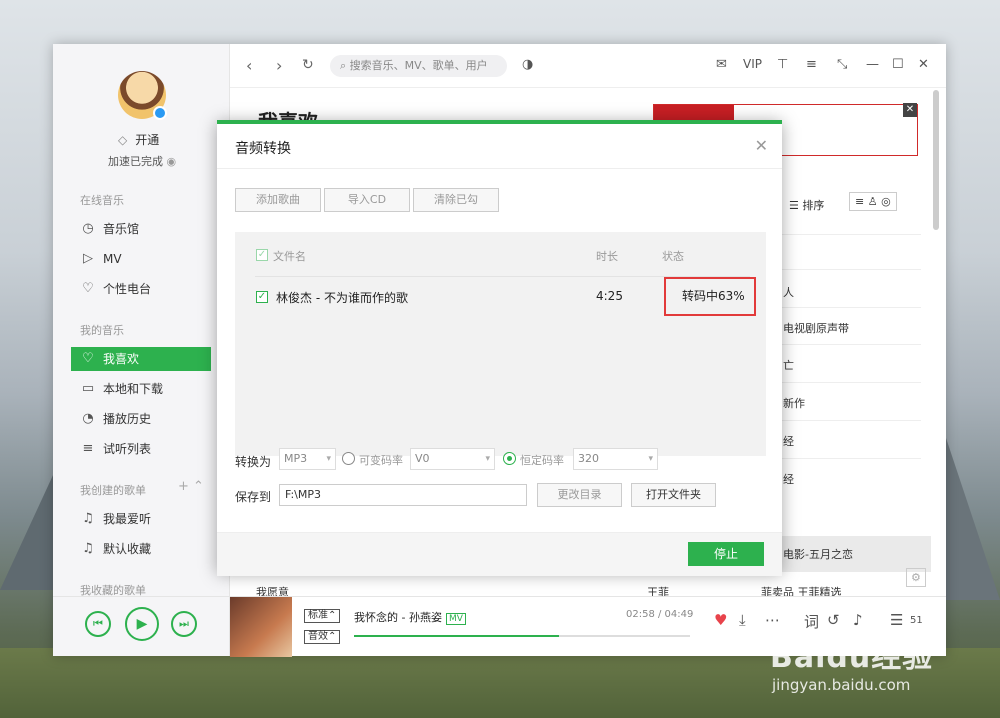  What do you see at coordinates (112, 259) in the screenshot?
I see `sidebar-item-label: MV` at bounding box center [112, 259].